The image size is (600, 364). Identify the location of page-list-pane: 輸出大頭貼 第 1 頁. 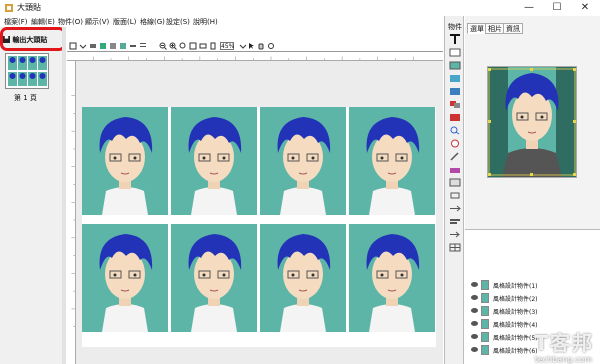
(33, 195).